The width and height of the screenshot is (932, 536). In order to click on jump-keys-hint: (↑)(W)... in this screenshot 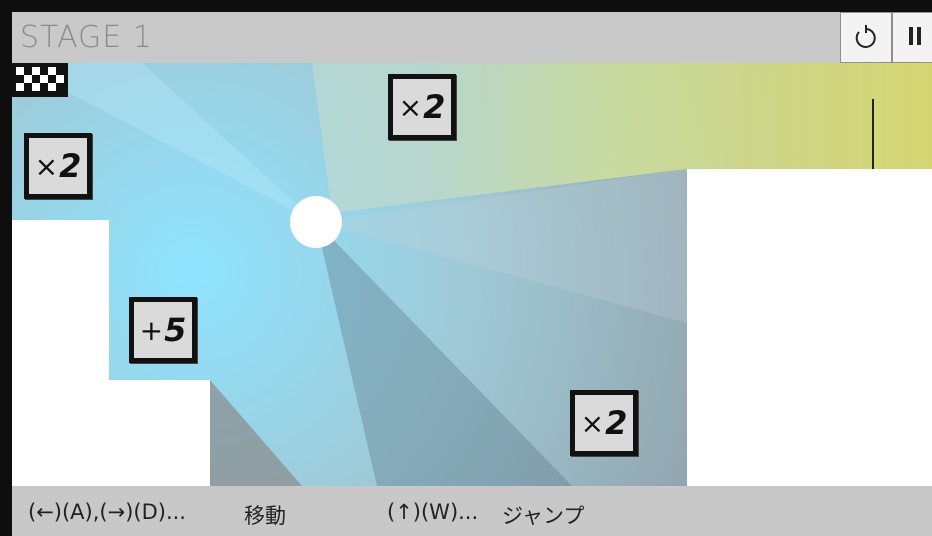, I will do `click(433, 512)`.